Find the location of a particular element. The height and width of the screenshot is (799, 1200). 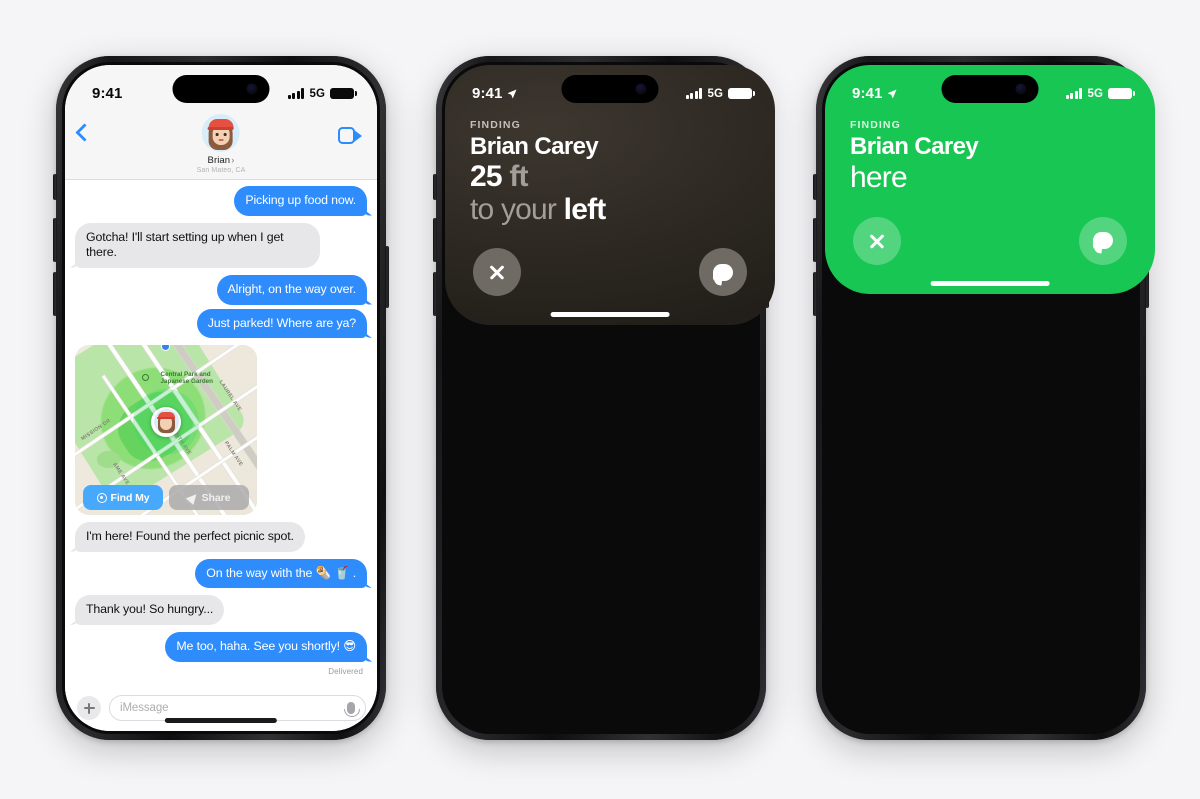

contact-info: Brian› San Mateo, CA is located at coordinates (221, 144).